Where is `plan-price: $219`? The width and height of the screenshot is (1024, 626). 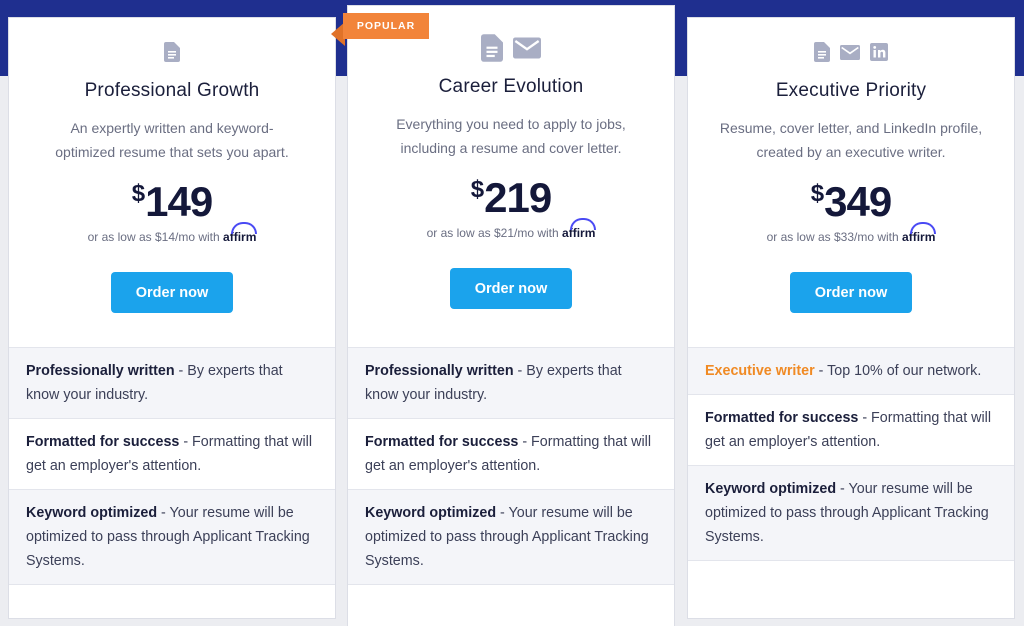
plan-price: $219 is located at coordinates (511, 197).